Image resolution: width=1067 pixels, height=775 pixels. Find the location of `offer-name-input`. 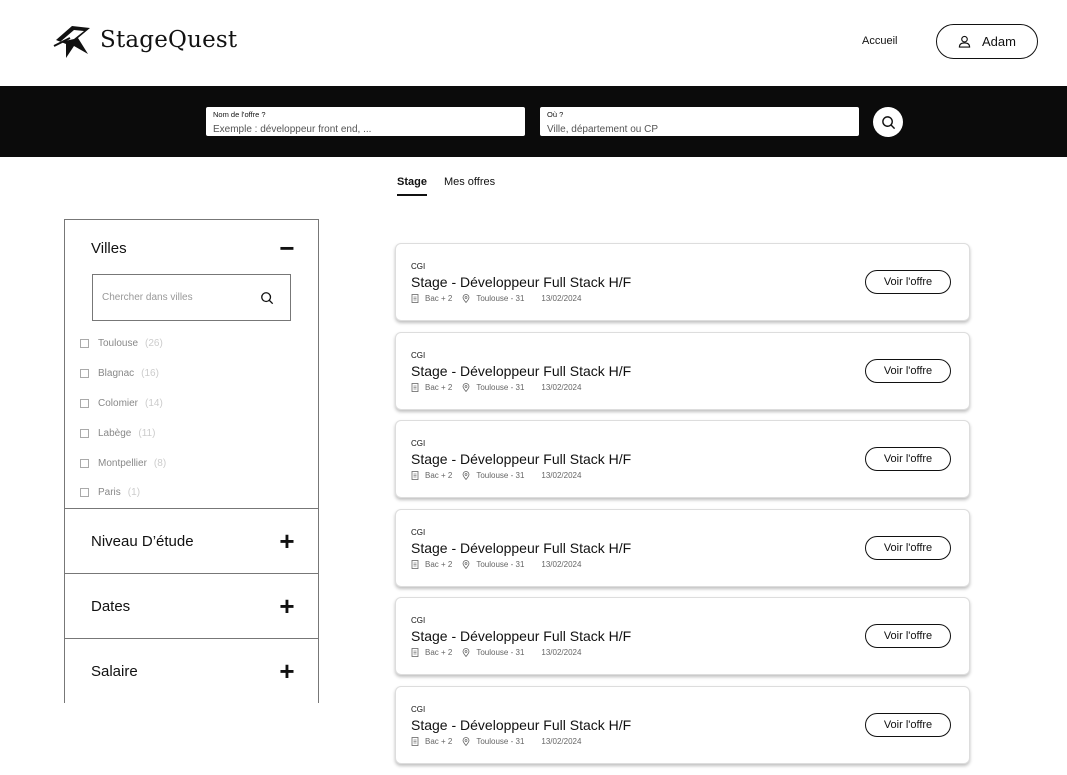

offer-name-input is located at coordinates (365, 129).